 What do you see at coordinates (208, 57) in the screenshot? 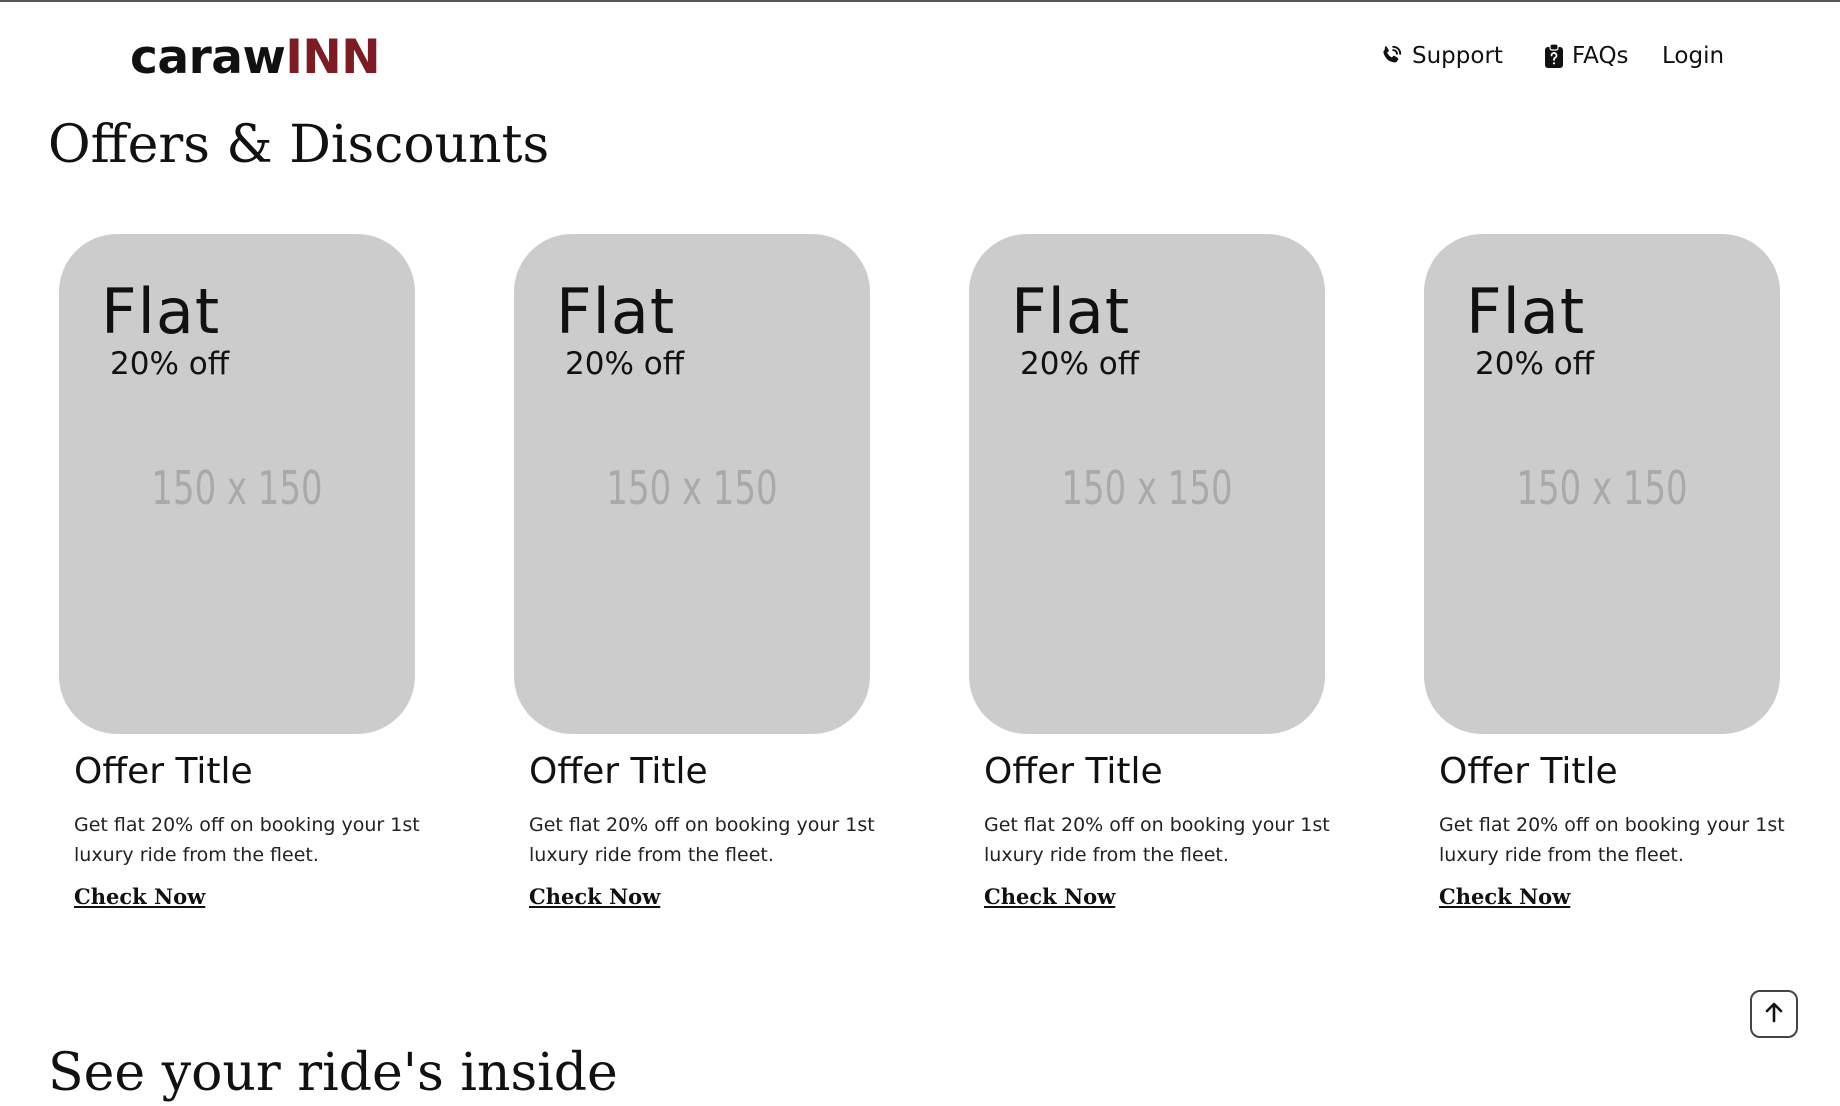
I see `brand-prefix: caraw` at bounding box center [208, 57].